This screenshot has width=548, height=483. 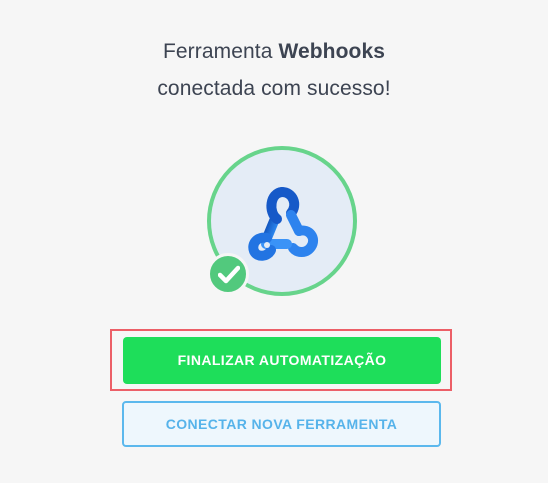 I want to click on title-prefix: Ferramenta, so click(x=220, y=51).